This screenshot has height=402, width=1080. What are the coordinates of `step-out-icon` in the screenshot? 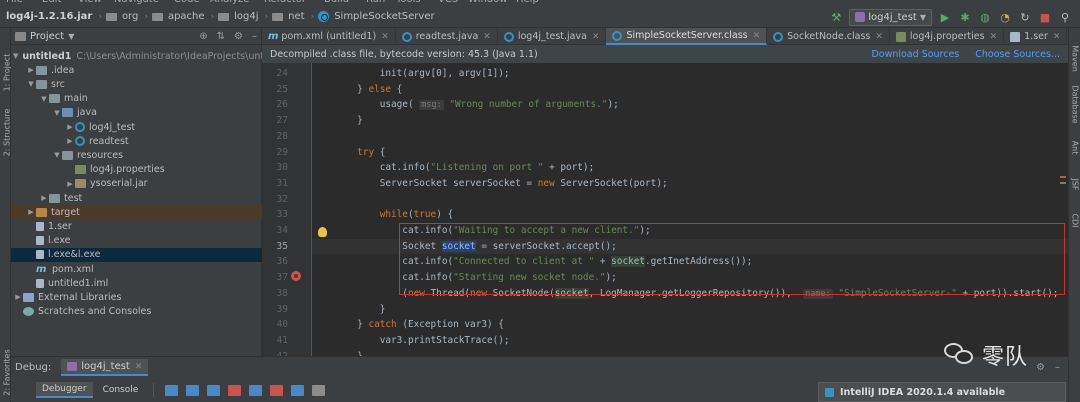 It's located at (256, 390).